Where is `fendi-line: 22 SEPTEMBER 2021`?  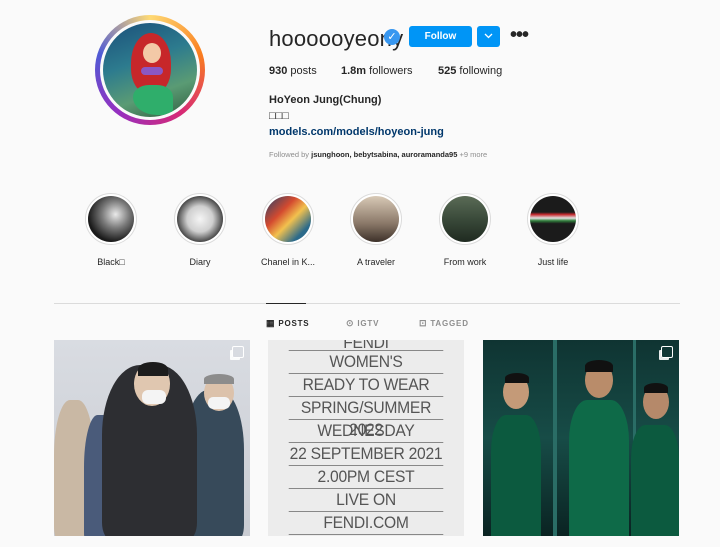 fendi-line: 22 SEPTEMBER 2021 is located at coordinates (366, 454).